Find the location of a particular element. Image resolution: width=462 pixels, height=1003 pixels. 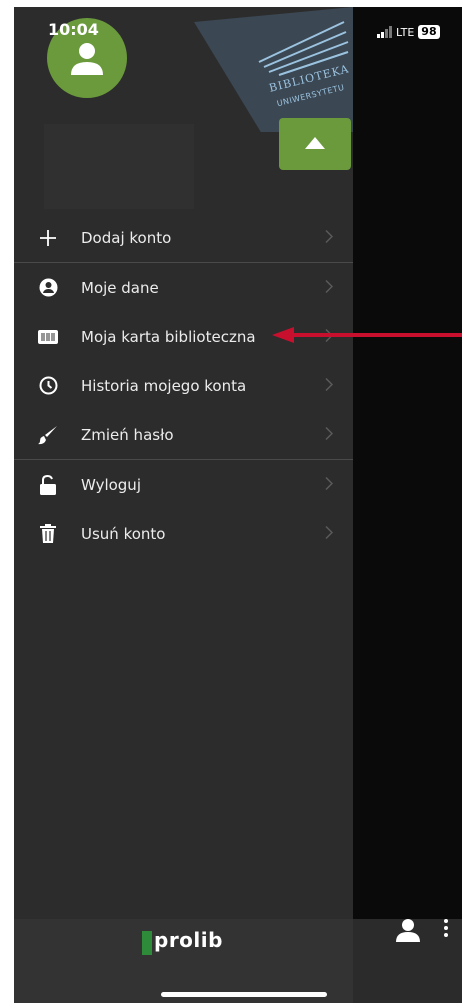

barcode-card-icon is located at coordinates (48, 337).